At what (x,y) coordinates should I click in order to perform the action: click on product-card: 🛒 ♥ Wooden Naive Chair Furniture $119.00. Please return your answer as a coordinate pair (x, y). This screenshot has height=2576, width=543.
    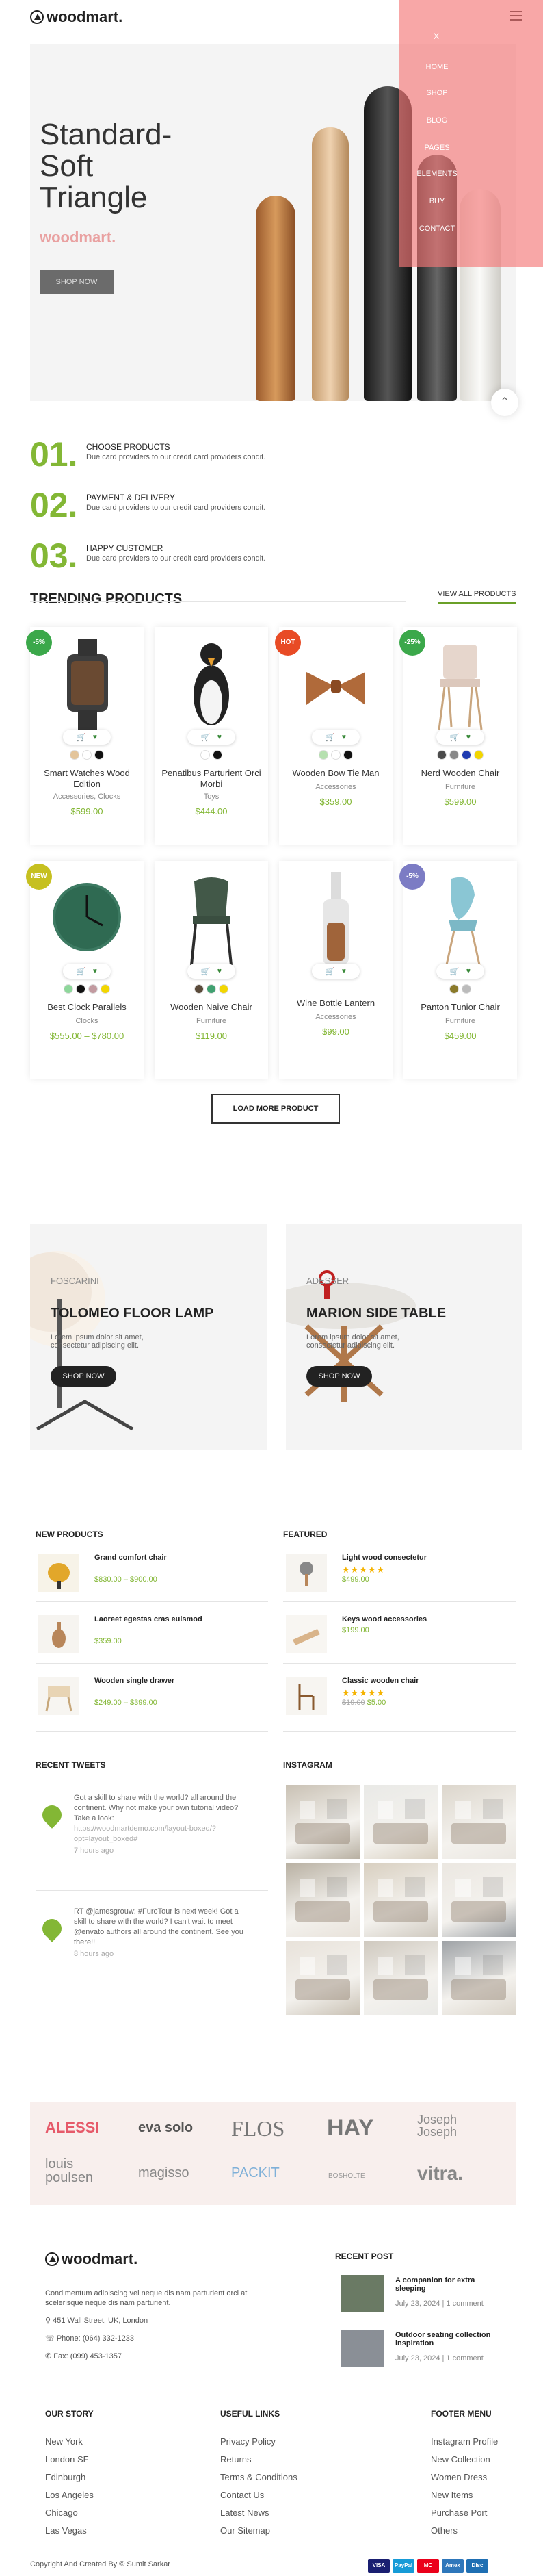
    Looking at the image, I should click on (212, 970).